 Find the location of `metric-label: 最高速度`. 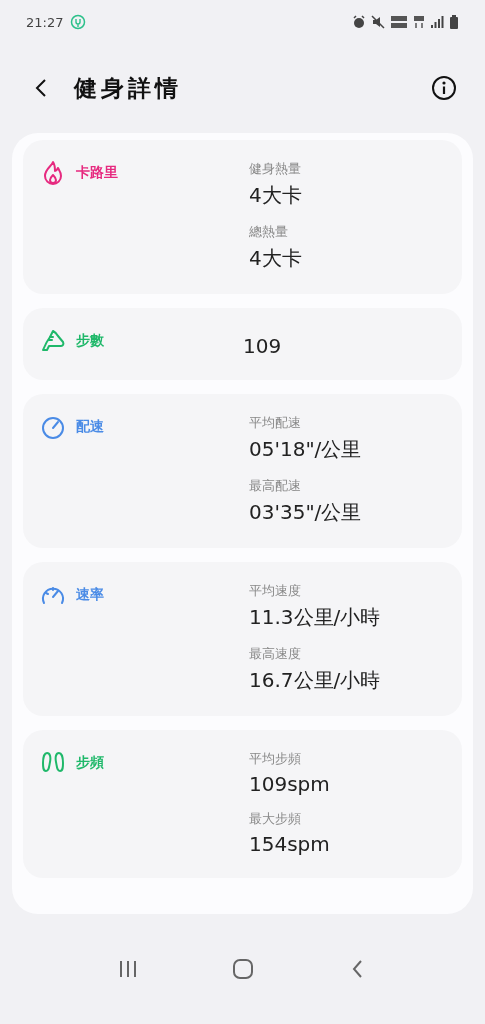

metric-label: 最高速度 is located at coordinates (275, 654).